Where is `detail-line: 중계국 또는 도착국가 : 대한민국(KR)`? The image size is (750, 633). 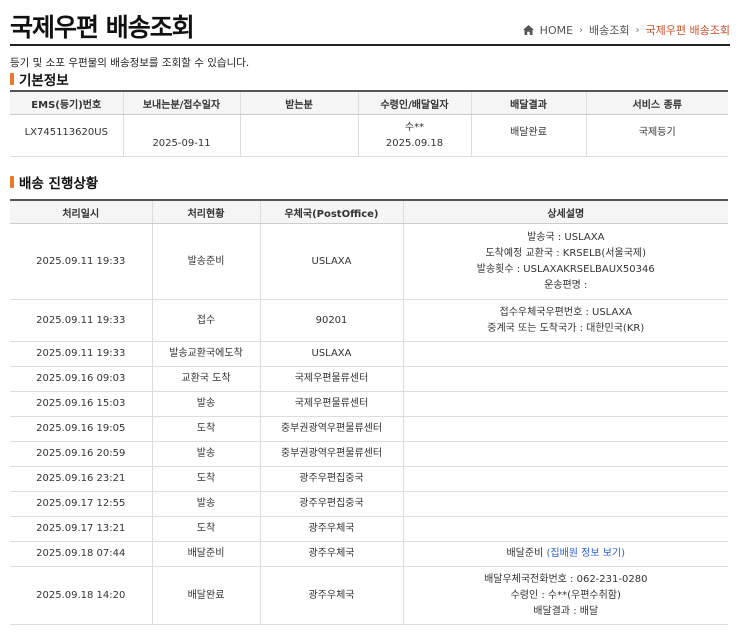 detail-line: 중계국 또는 도착국가 : 대한민국(KR) is located at coordinates (566, 328).